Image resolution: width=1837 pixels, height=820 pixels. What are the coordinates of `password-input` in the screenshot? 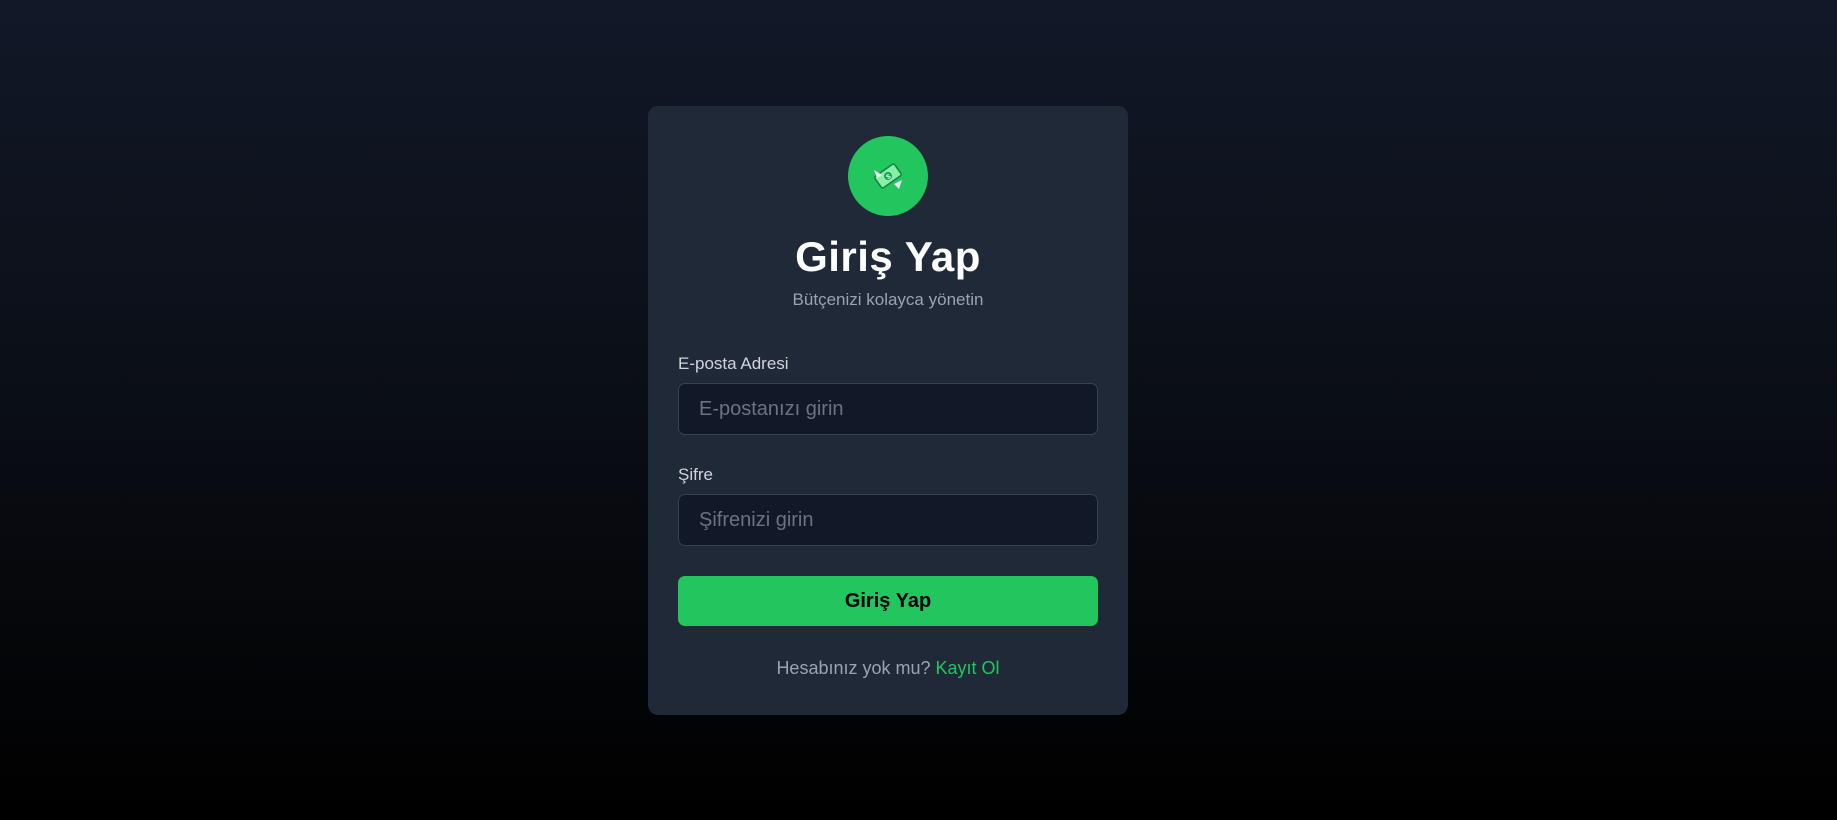 It's located at (888, 520).